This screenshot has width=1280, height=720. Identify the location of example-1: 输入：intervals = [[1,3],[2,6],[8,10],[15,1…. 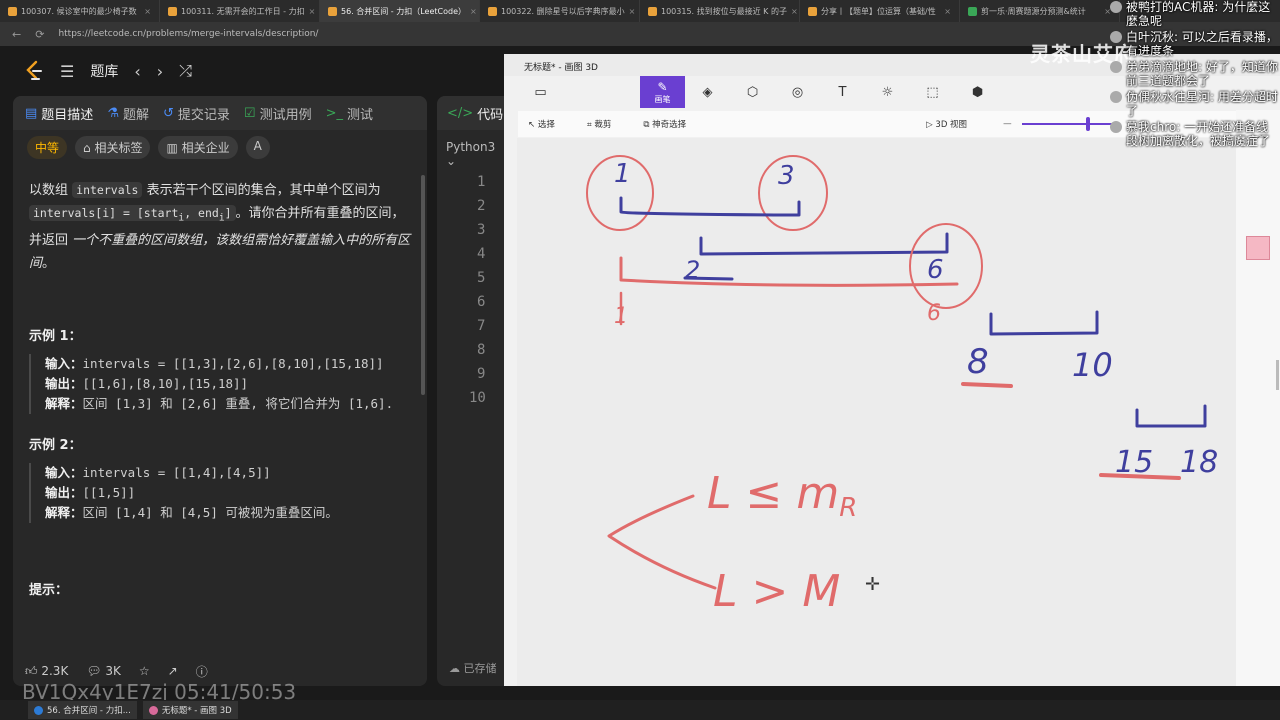
(220, 384).